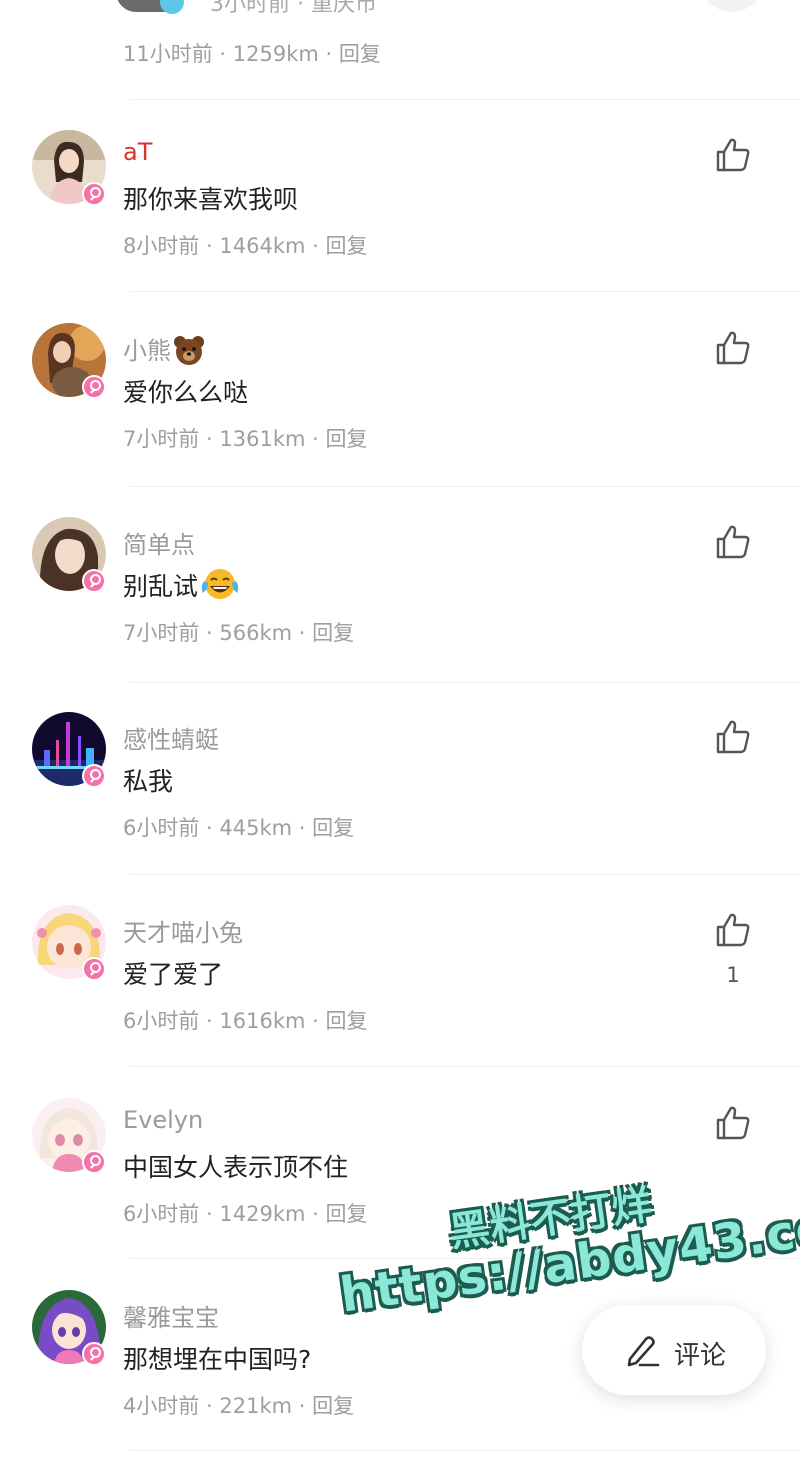  What do you see at coordinates (262, 246) in the screenshot?
I see `comment-distance: 1464km` at bounding box center [262, 246].